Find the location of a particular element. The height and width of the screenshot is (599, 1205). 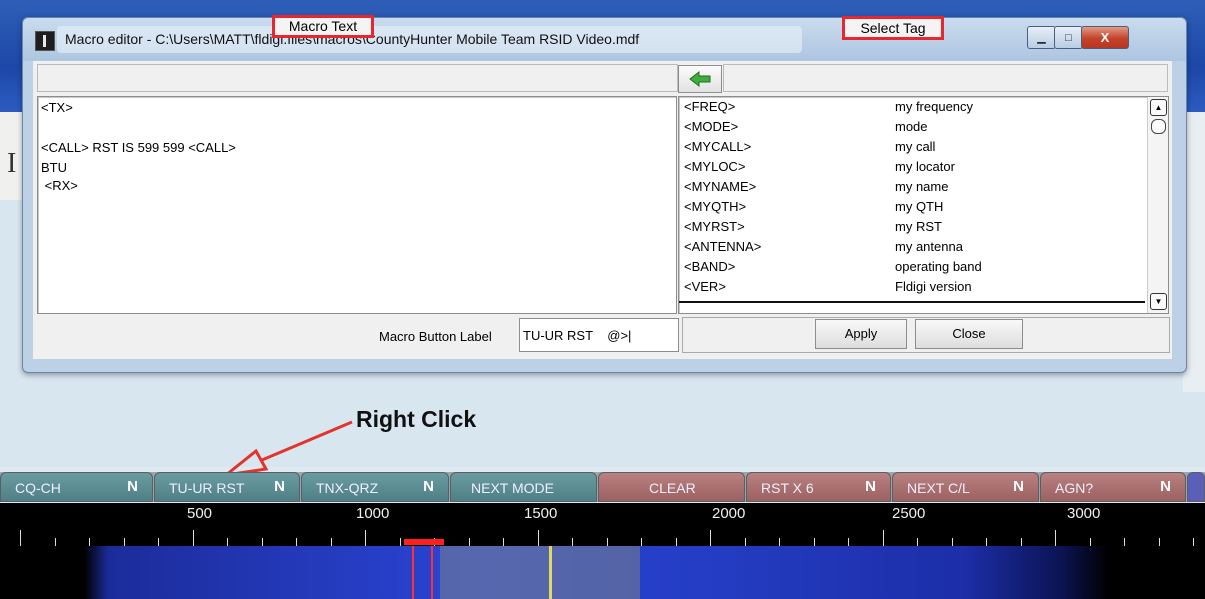

close-window-button: X is located at coordinates (1105, 37).